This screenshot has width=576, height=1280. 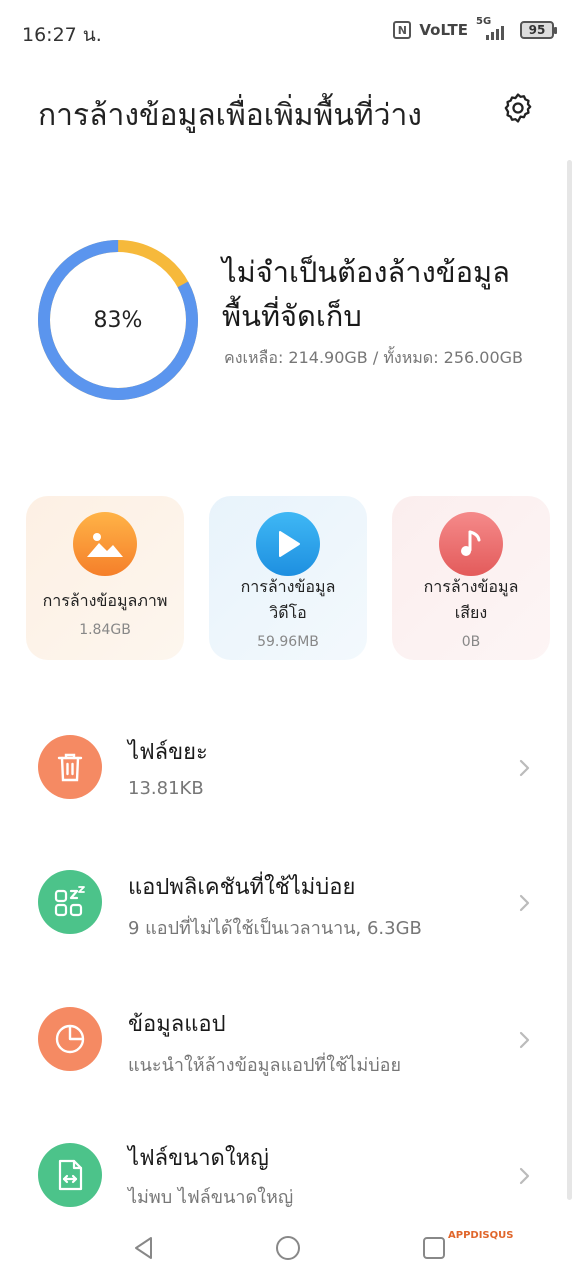 I want to click on battery-icon: 95, so click(x=538, y=30).